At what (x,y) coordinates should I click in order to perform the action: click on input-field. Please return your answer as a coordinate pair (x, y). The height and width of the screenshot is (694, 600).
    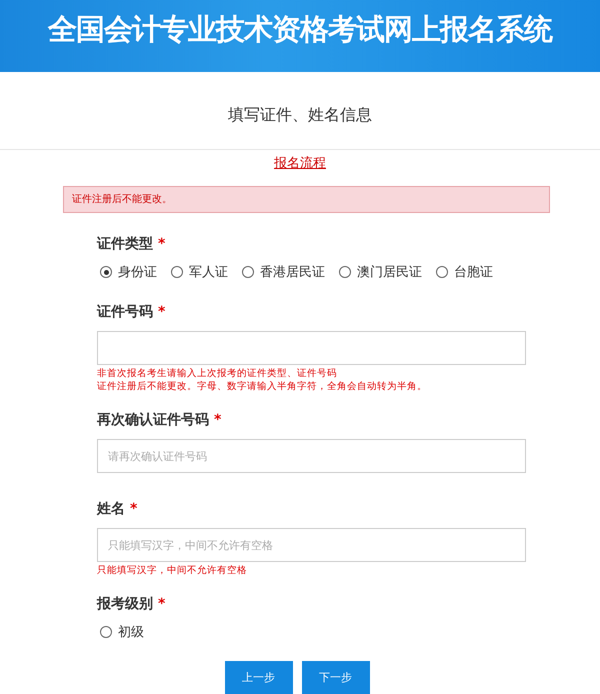
    Looking at the image, I should click on (311, 348).